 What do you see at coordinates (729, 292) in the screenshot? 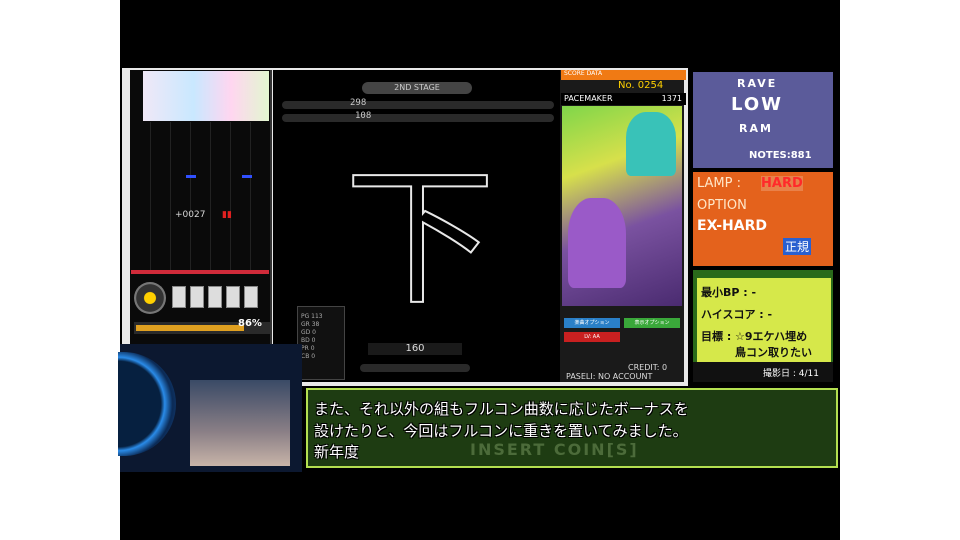
I see `min-bp: 最小BP : -` at bounding box center [729, 292].